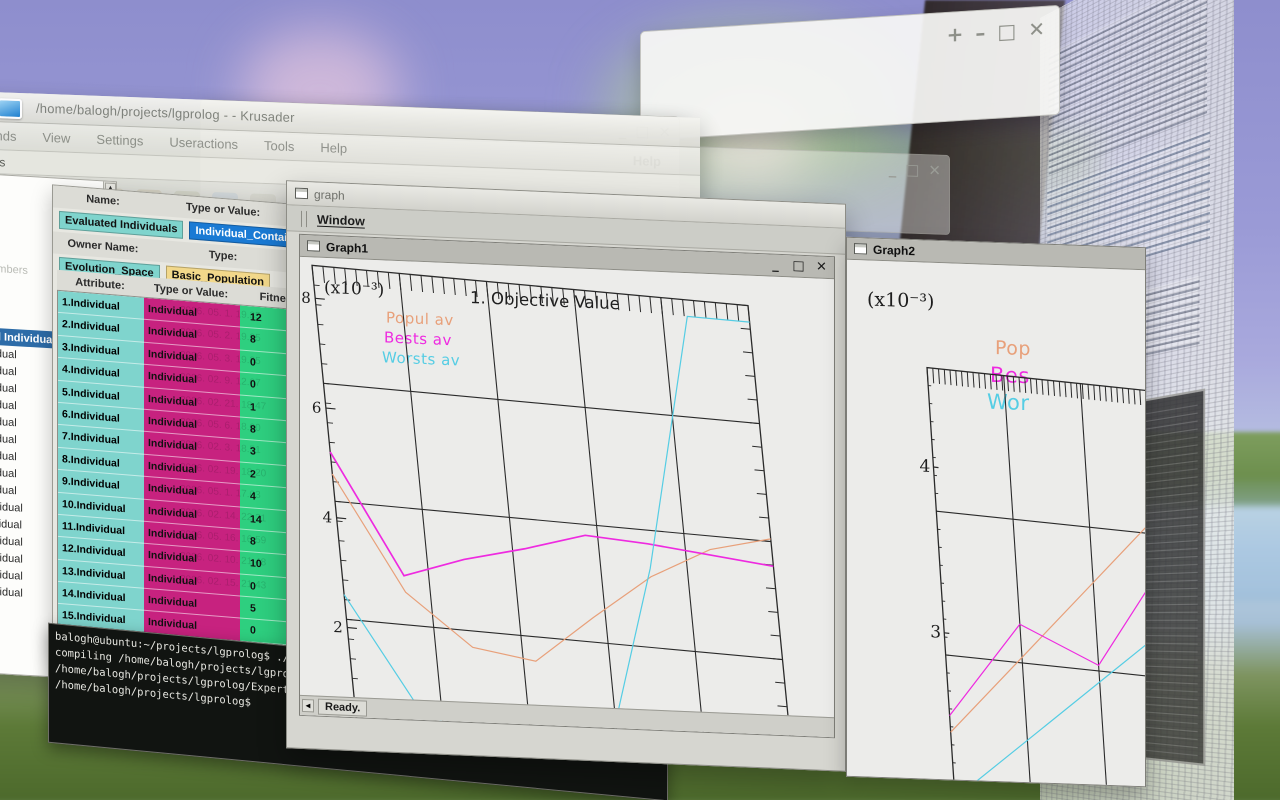  Describe the element at coordinates (329, 194) in the screenshot. I see `graph-window-title: graph` at that location.